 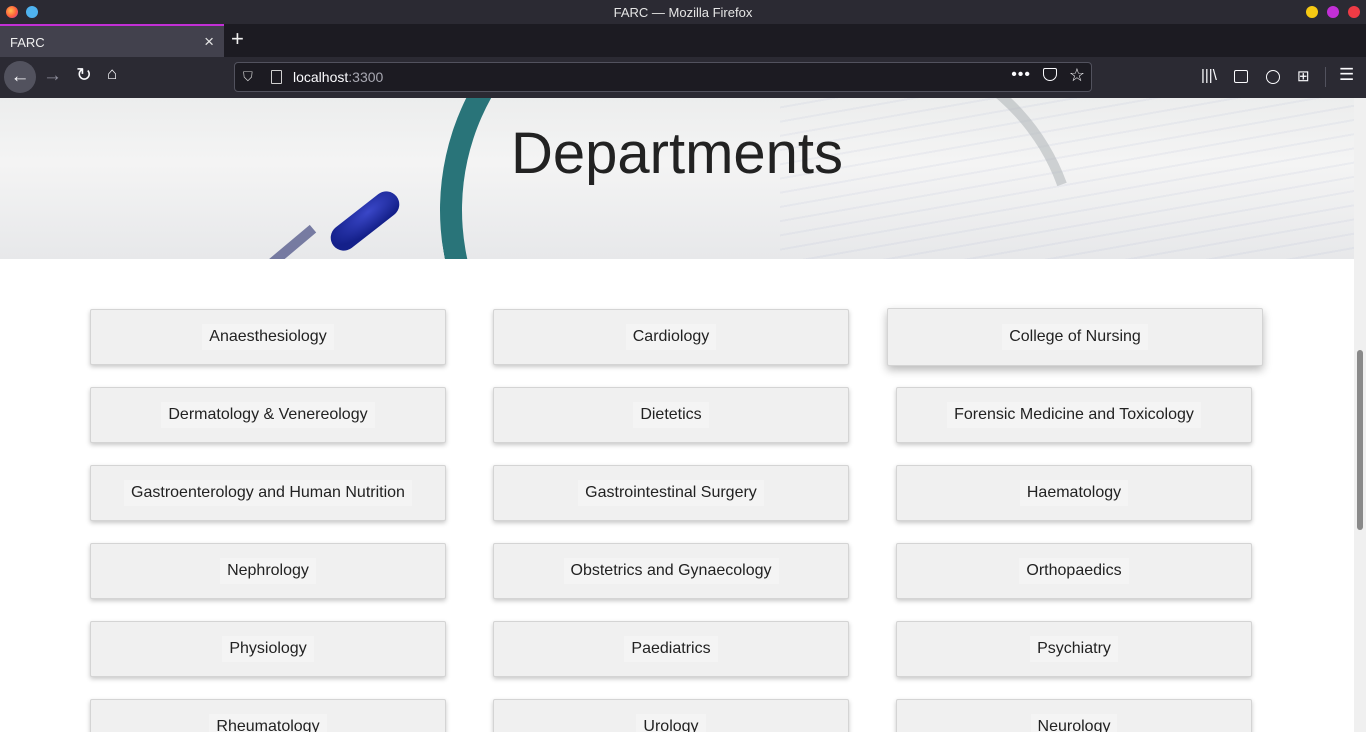 What do you see at coordinates (1333, 12) in the screenshot?
I see `maximize-button` at bounding box center [1333, 12].